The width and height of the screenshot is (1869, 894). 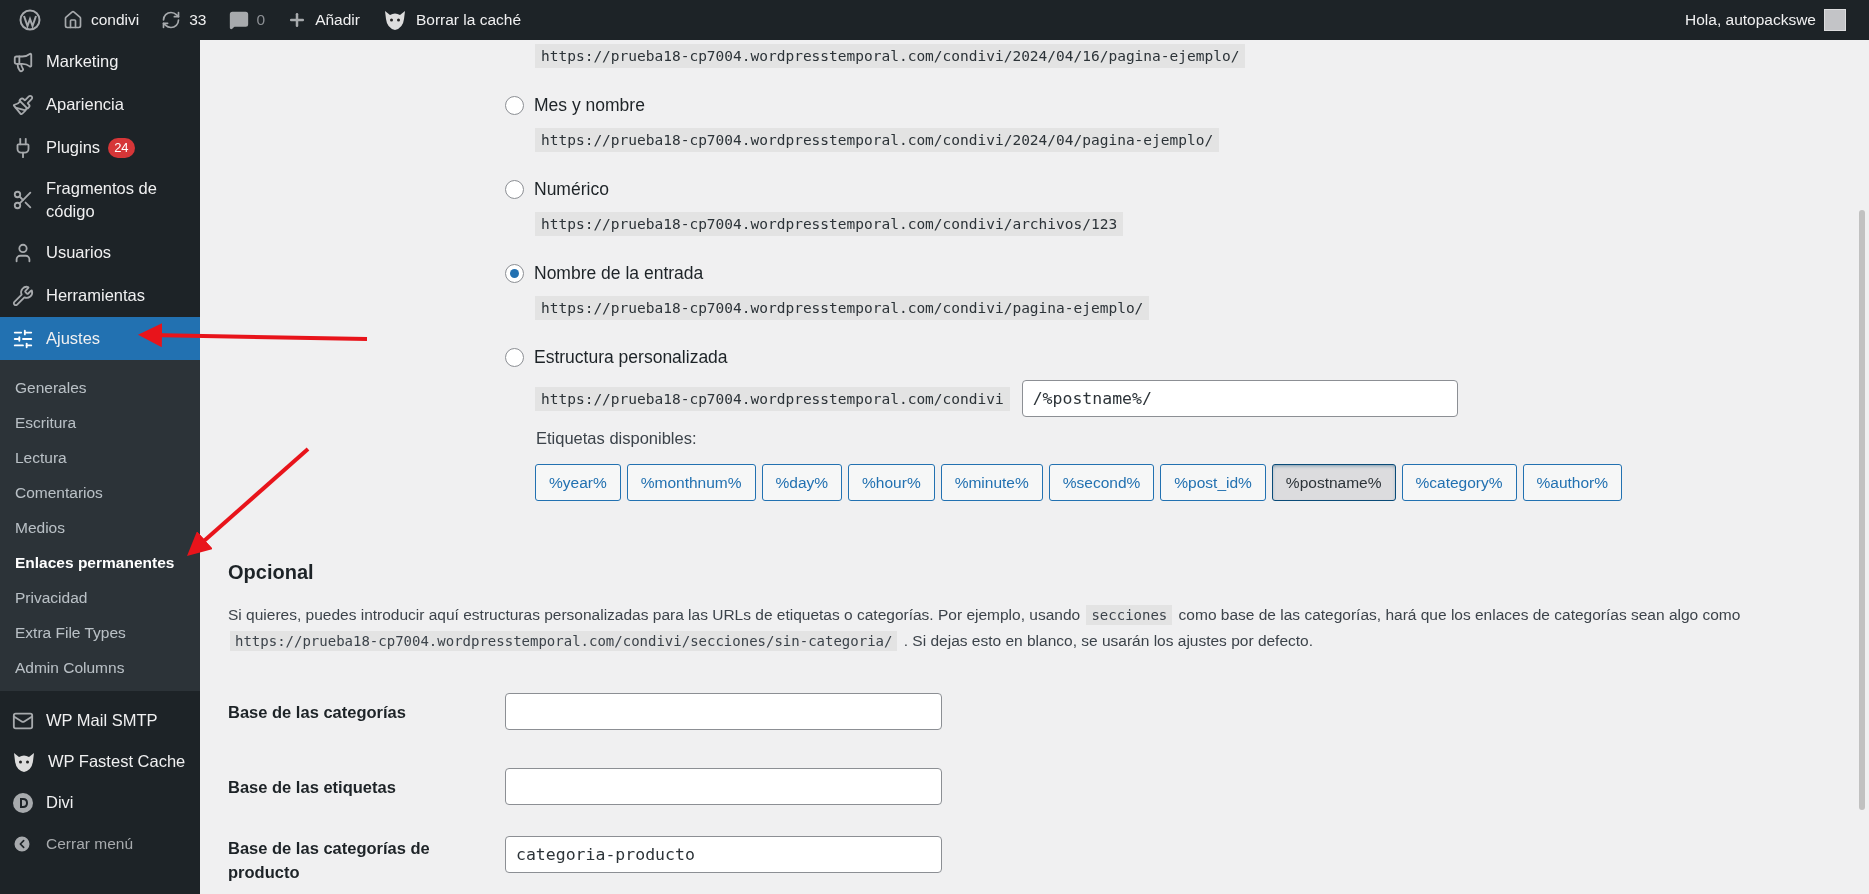 I want to click on input-field: categoria-producto, so click(x=723, y=854).